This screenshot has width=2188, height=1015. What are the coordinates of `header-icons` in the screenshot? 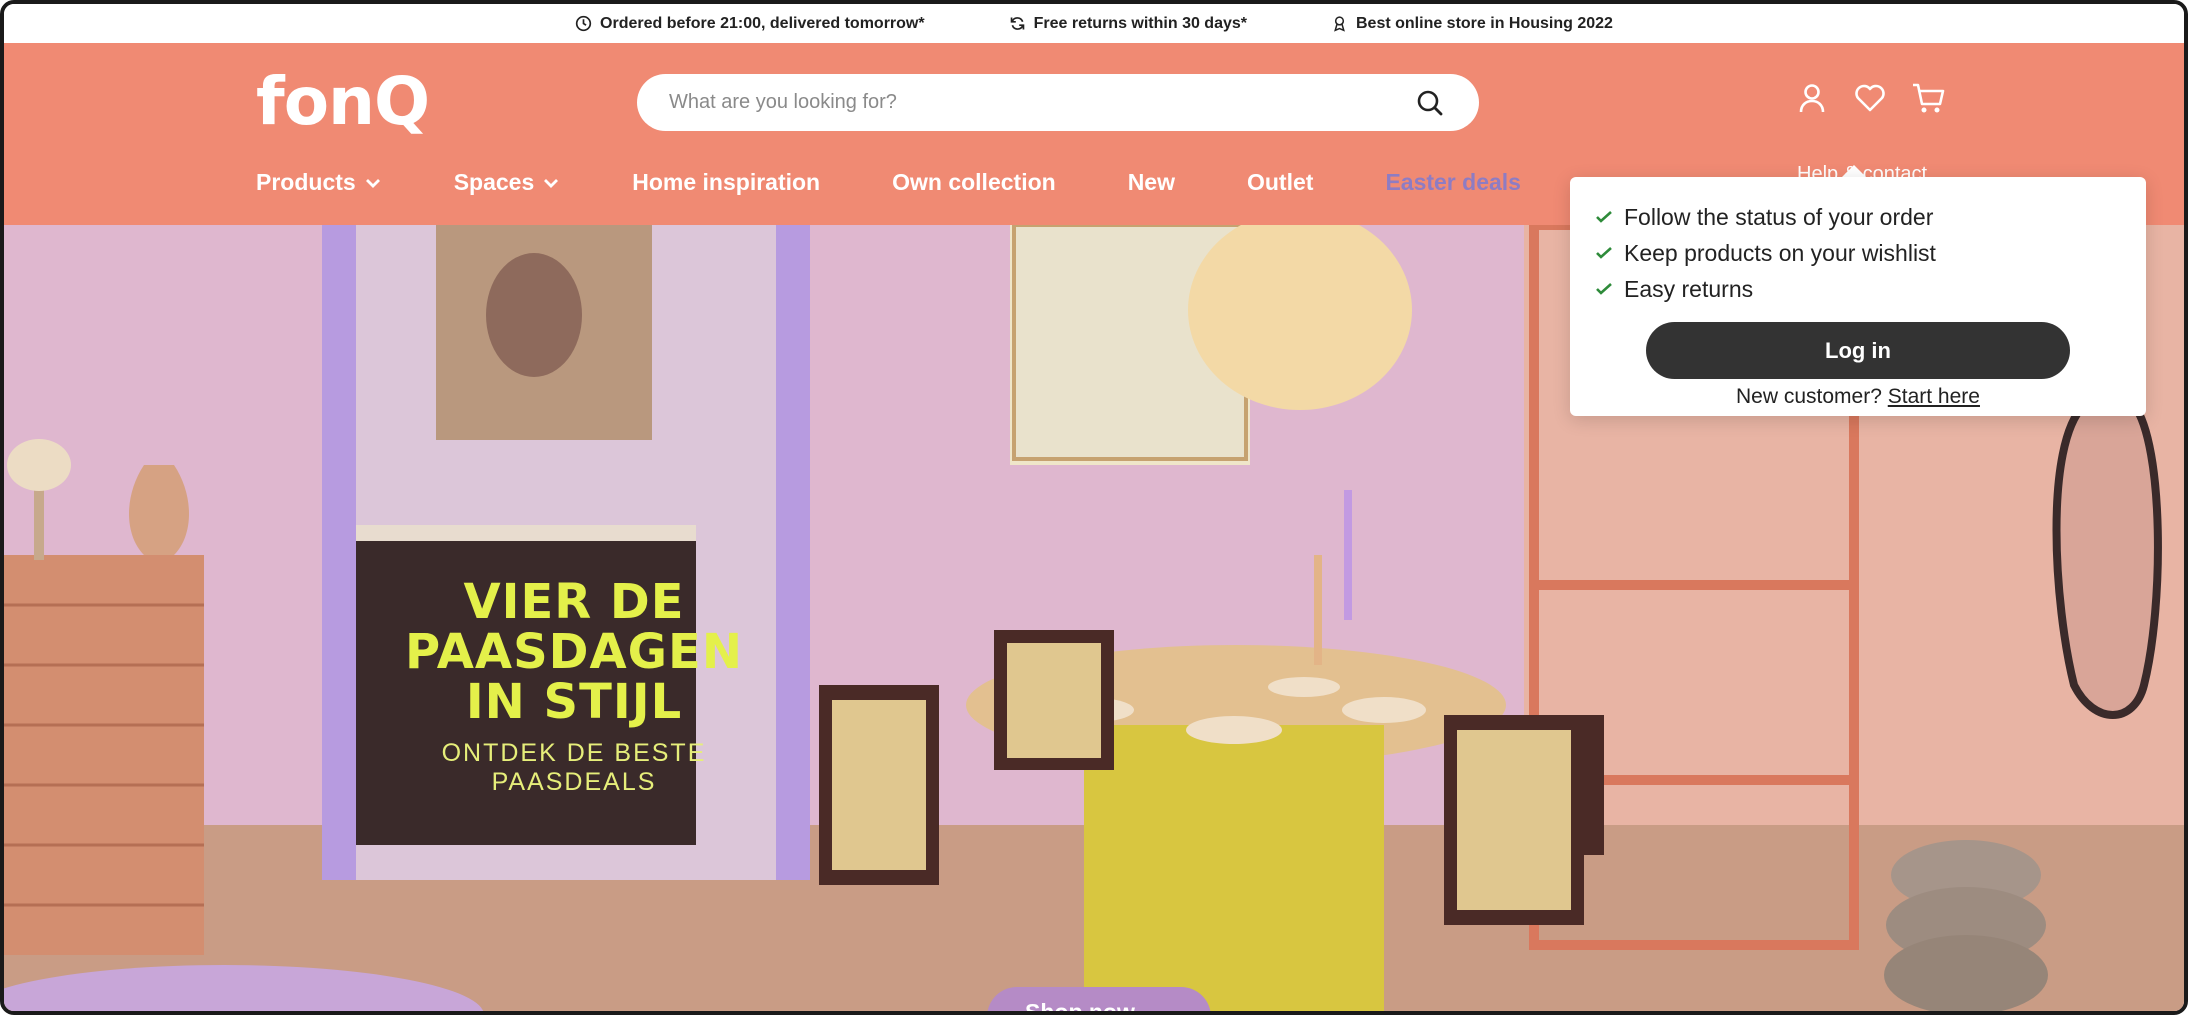 It's located at (1870, 98).